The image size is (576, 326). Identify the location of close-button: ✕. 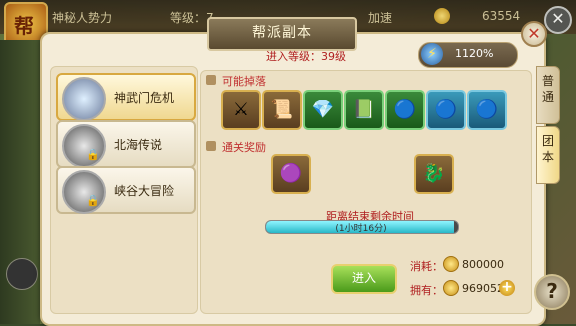
(534, 34).